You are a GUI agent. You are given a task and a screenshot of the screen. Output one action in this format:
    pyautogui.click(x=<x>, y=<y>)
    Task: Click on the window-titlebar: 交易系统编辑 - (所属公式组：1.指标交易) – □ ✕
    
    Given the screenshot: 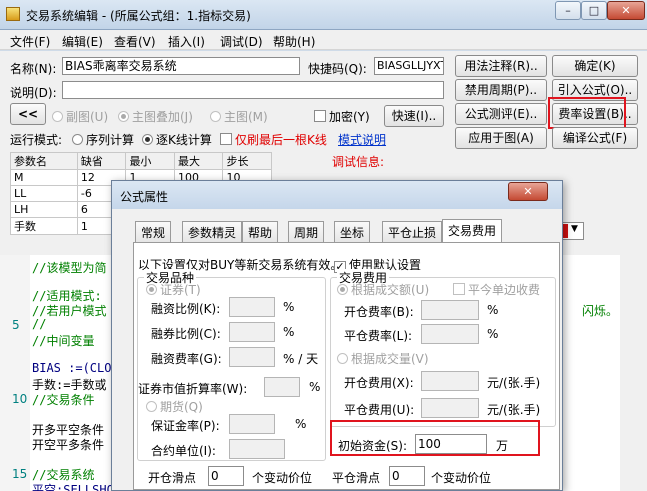 What is the action you would take?
    pyautogui.click(x=323, y=15)
    